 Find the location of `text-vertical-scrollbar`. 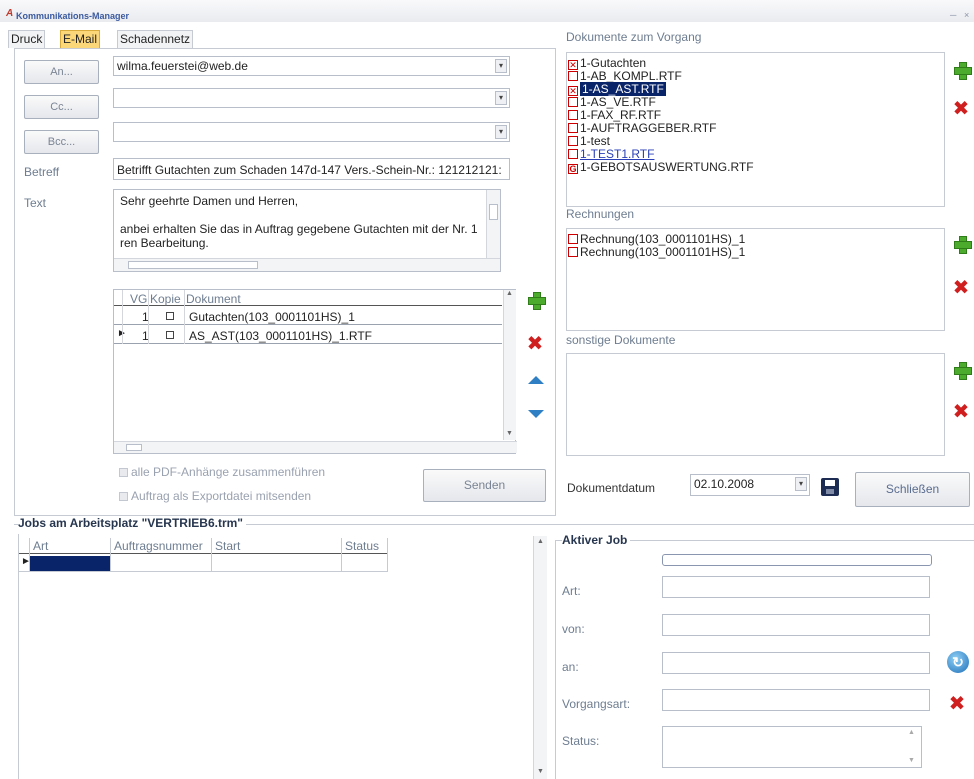

text-vertical-scrollbar is located at coordinates (493, 224).